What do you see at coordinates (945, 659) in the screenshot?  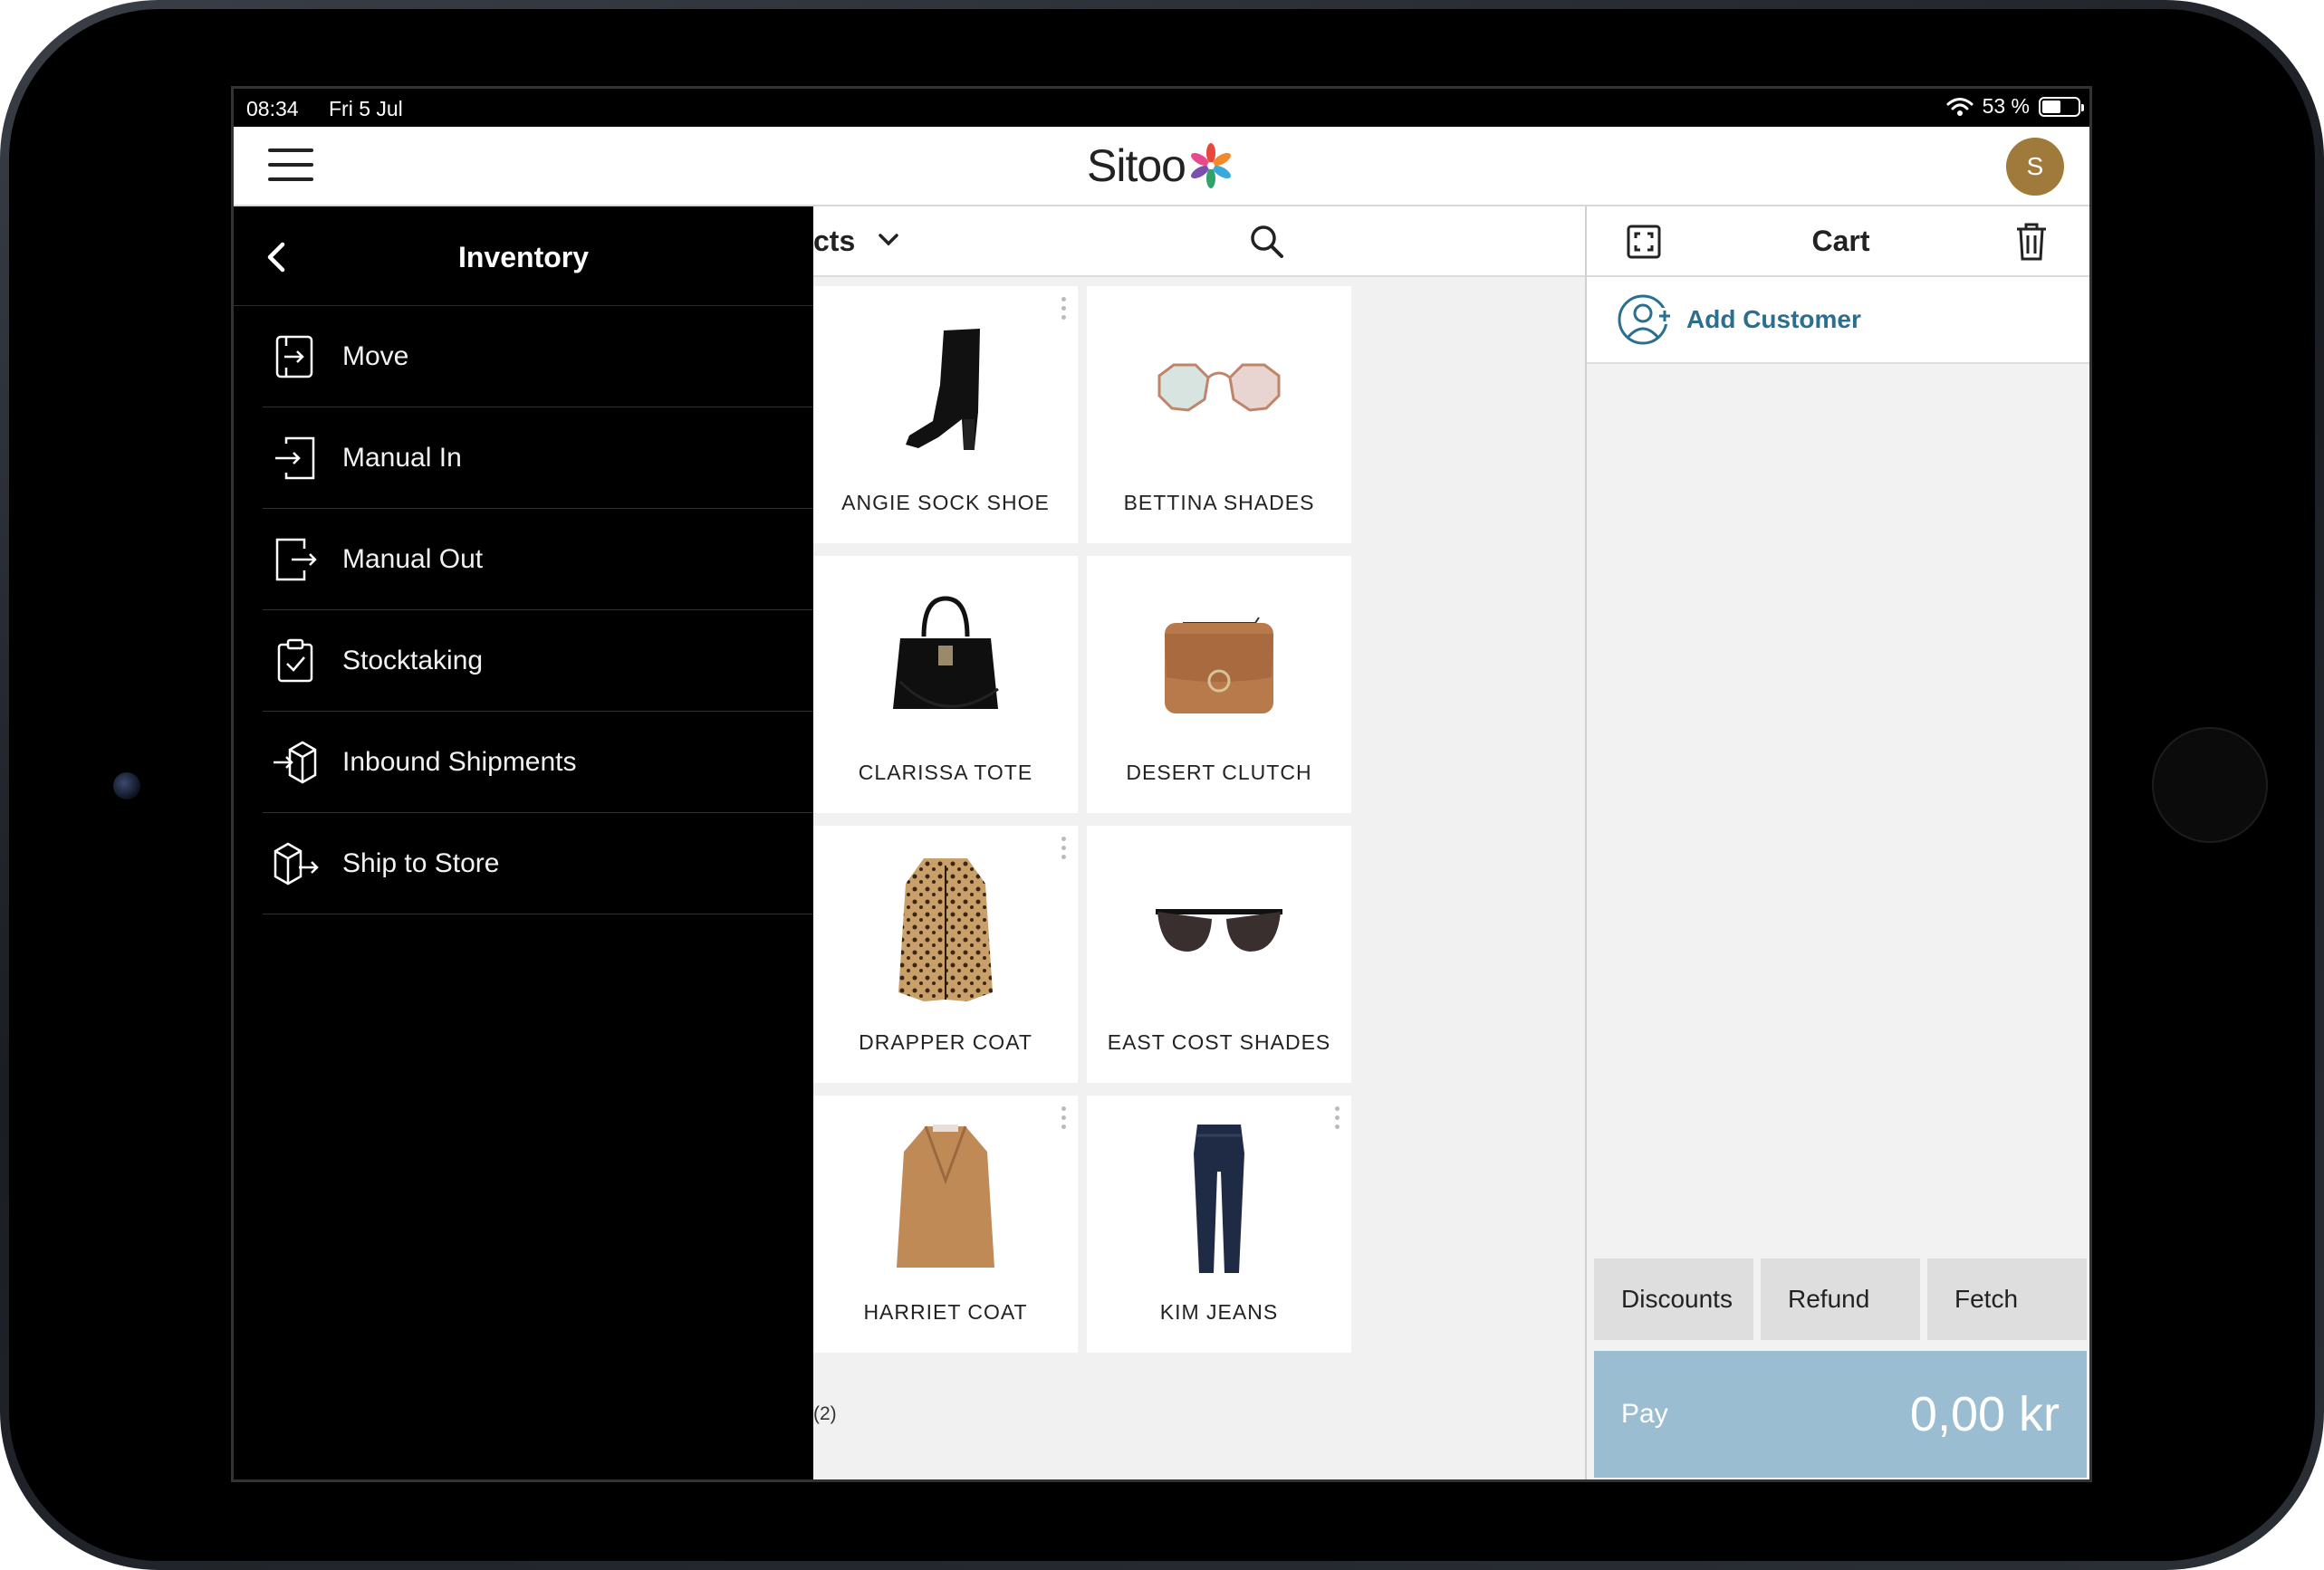 I see `handbag-icon` at bounding box center [945, 659].